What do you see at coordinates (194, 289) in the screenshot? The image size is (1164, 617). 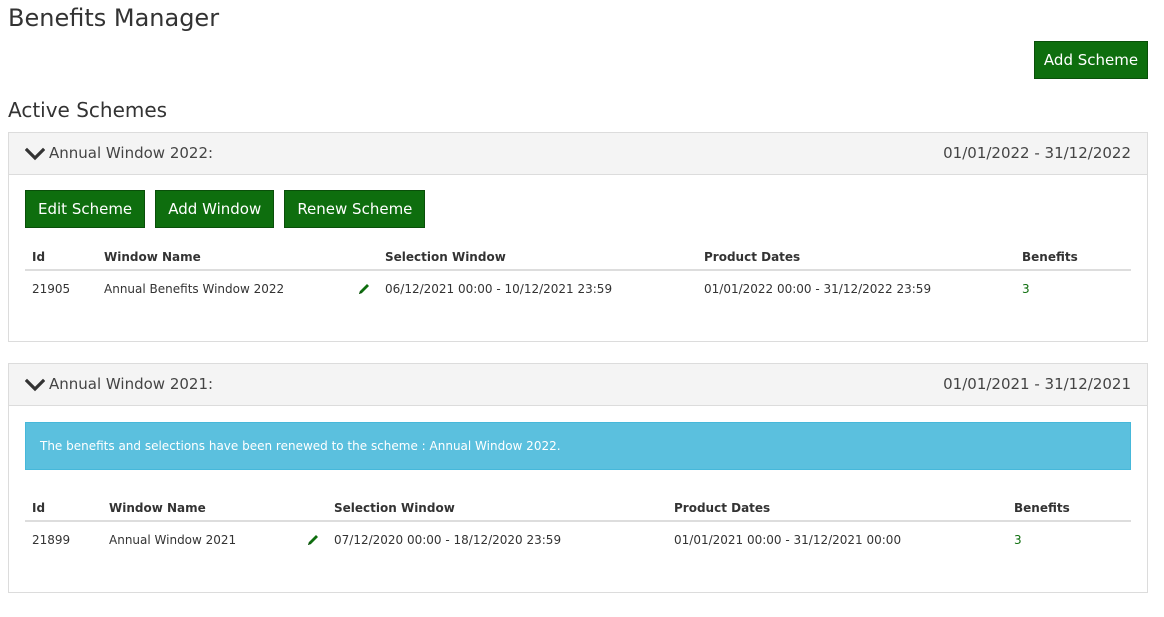 I see `cell-window-name: Annual Benefits Window 2022` at bounding box center [194, 289].